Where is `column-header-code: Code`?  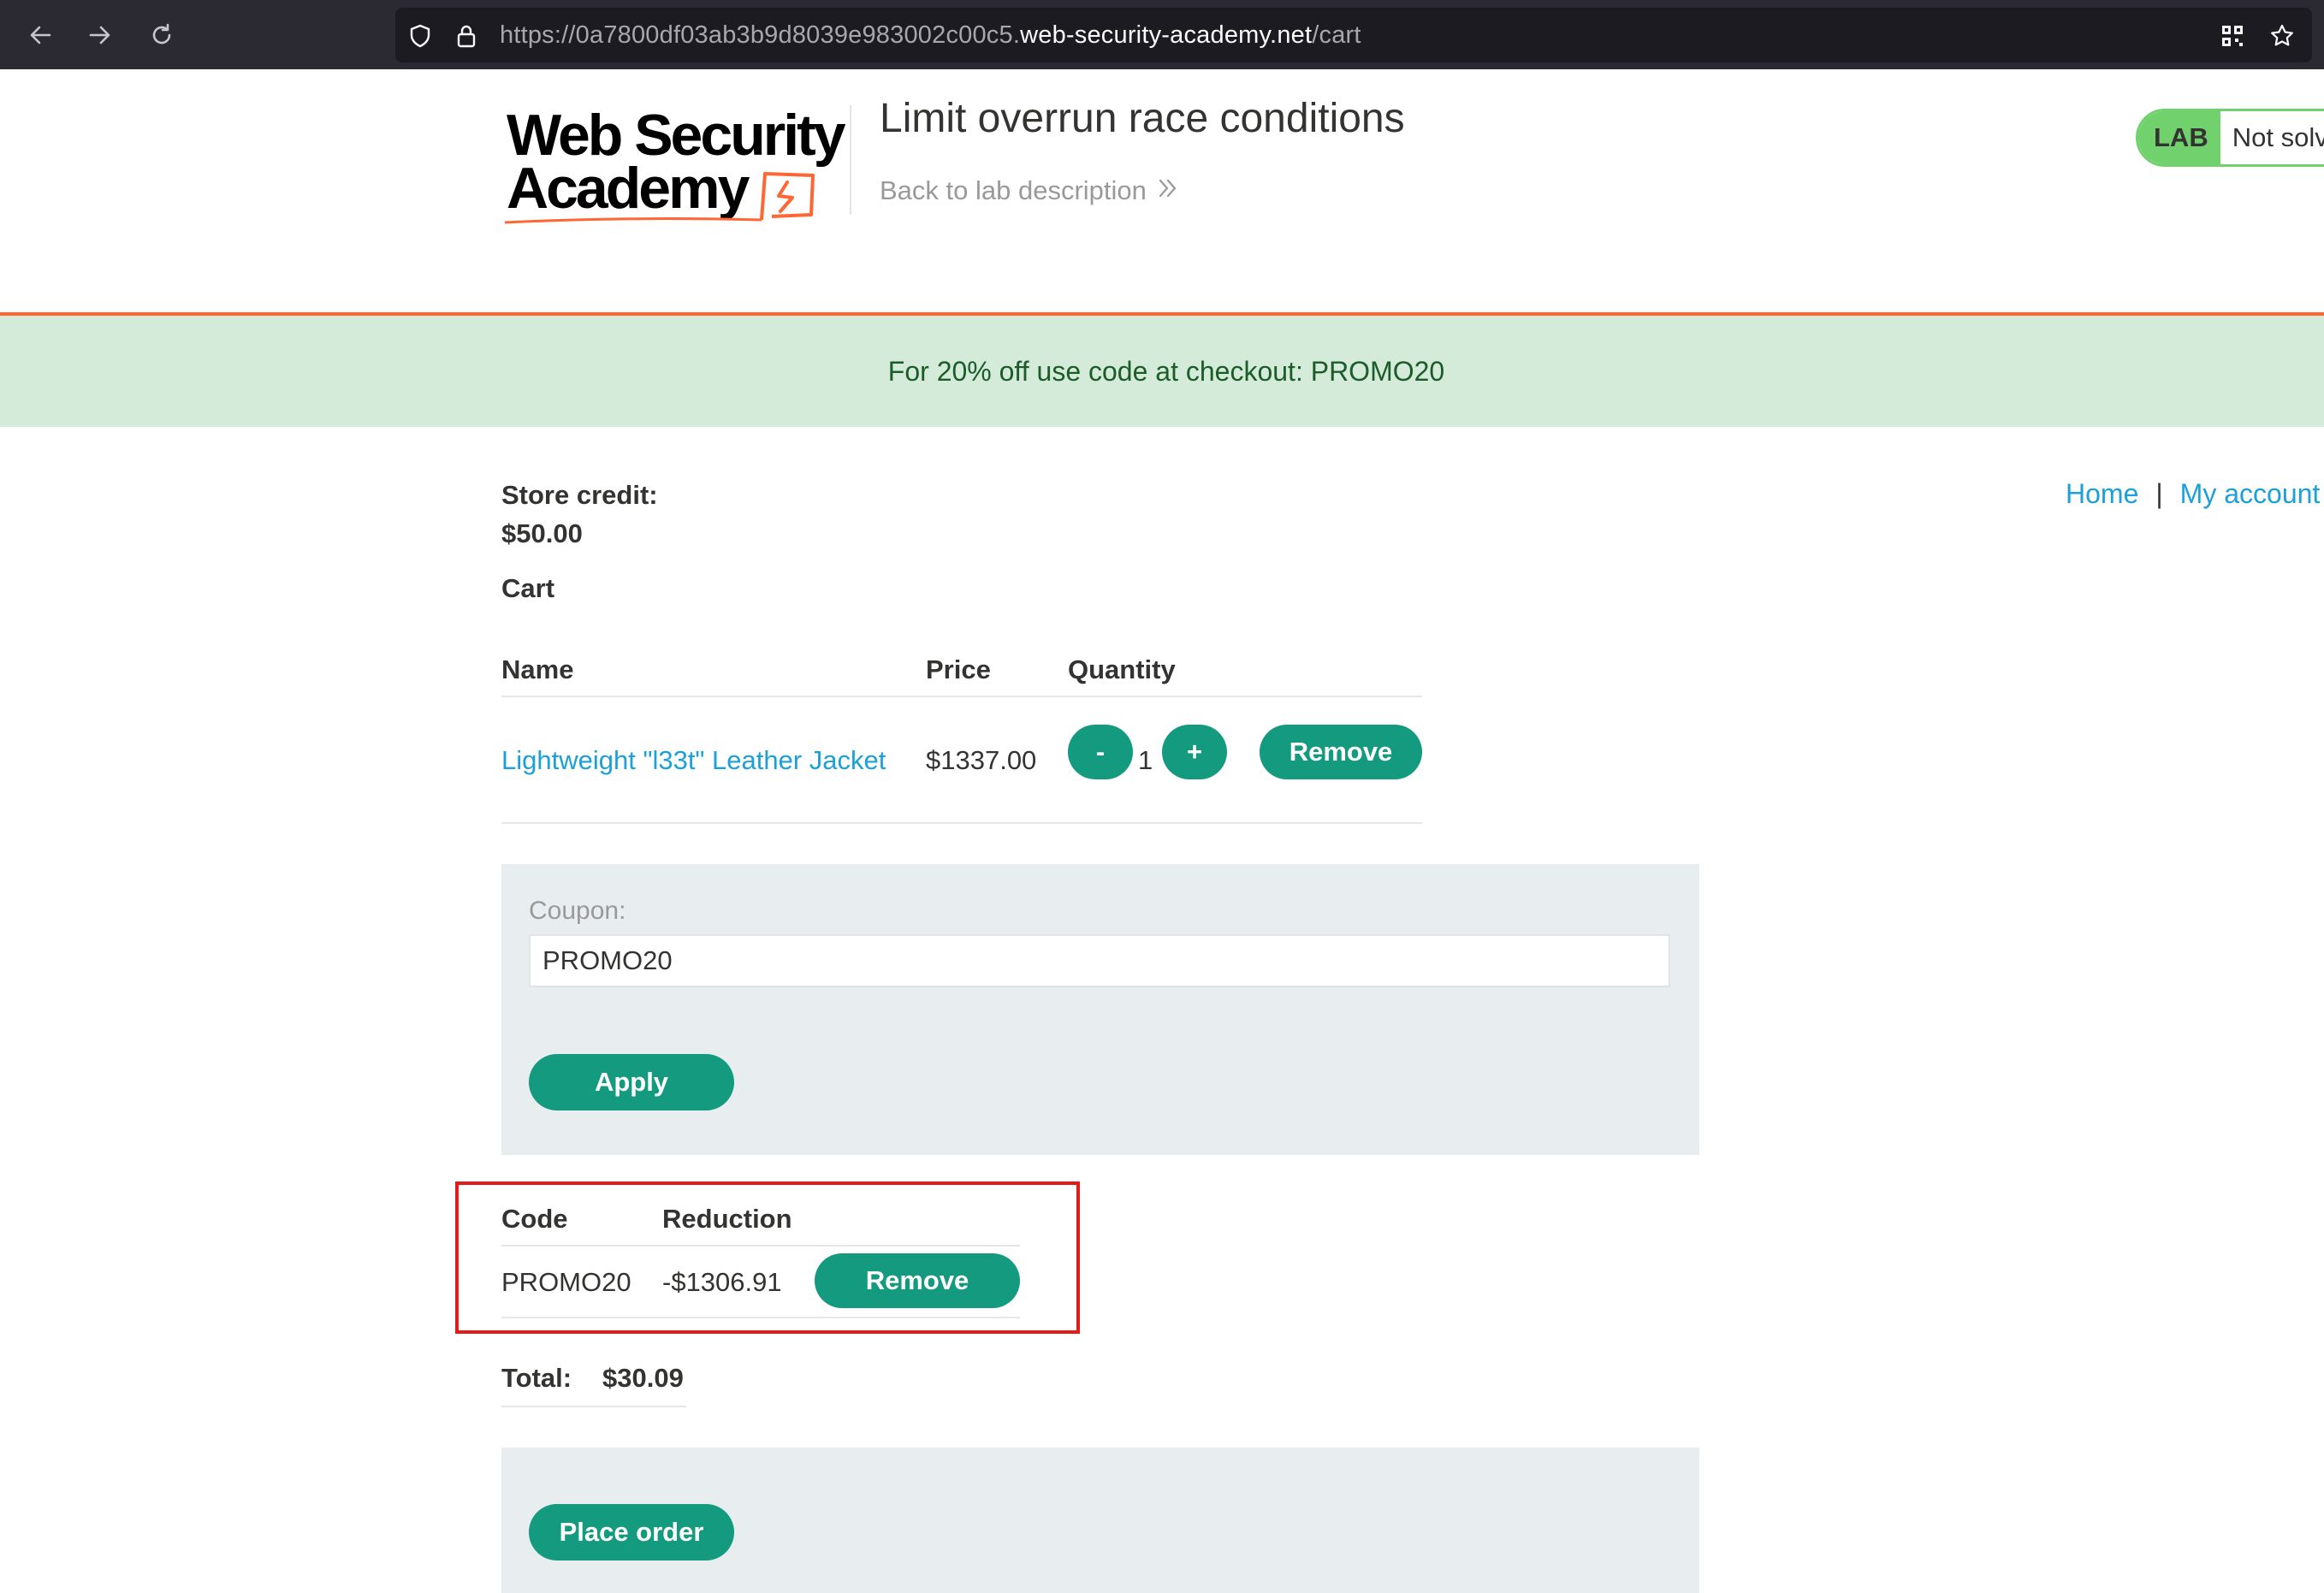 column-header-code: Code is located at coordinates (534, 1219).